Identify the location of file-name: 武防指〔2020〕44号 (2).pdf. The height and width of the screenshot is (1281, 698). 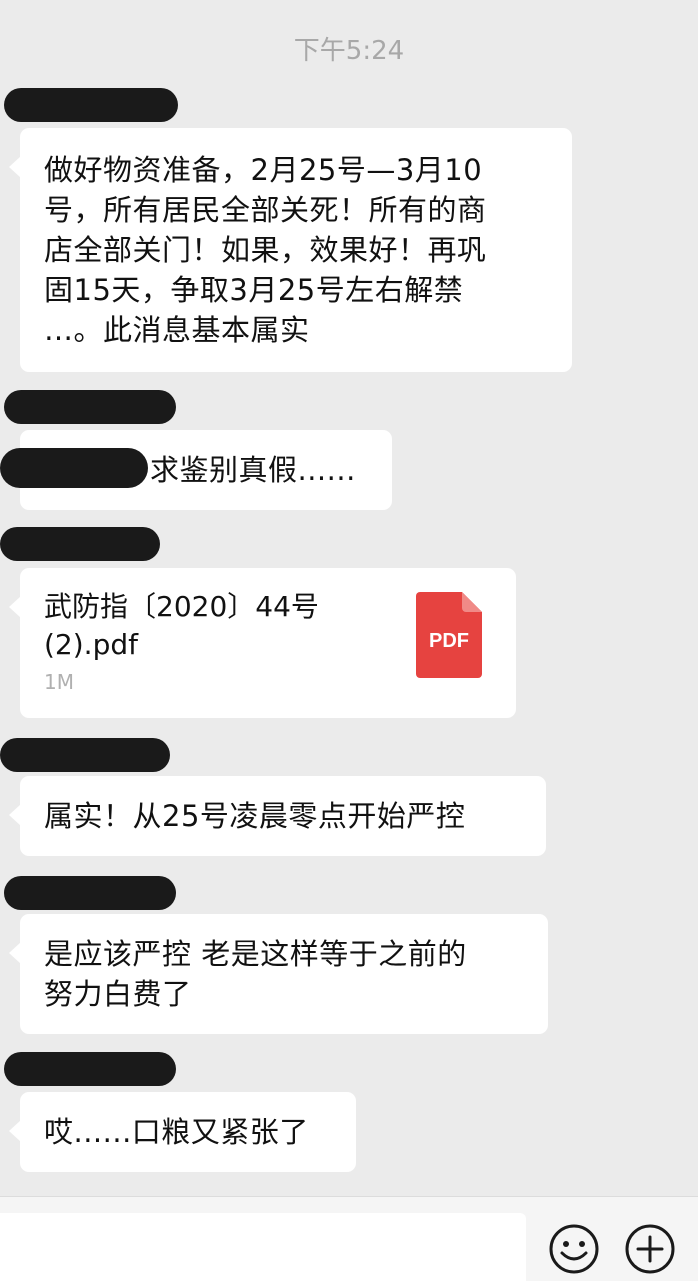
(181, 625).